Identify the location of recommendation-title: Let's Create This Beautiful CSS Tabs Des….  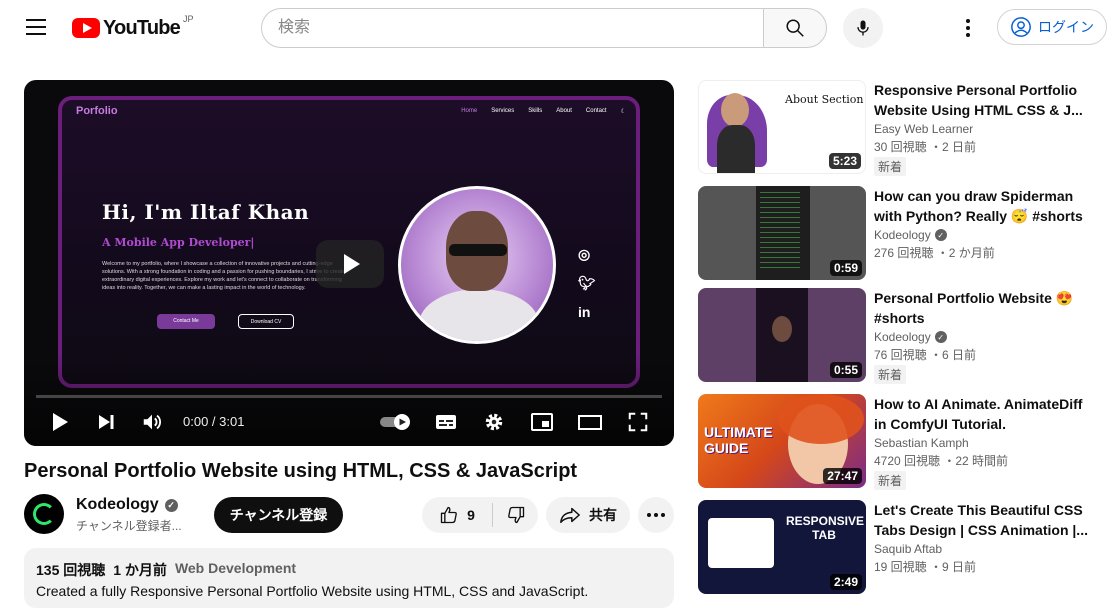
(984, 520).